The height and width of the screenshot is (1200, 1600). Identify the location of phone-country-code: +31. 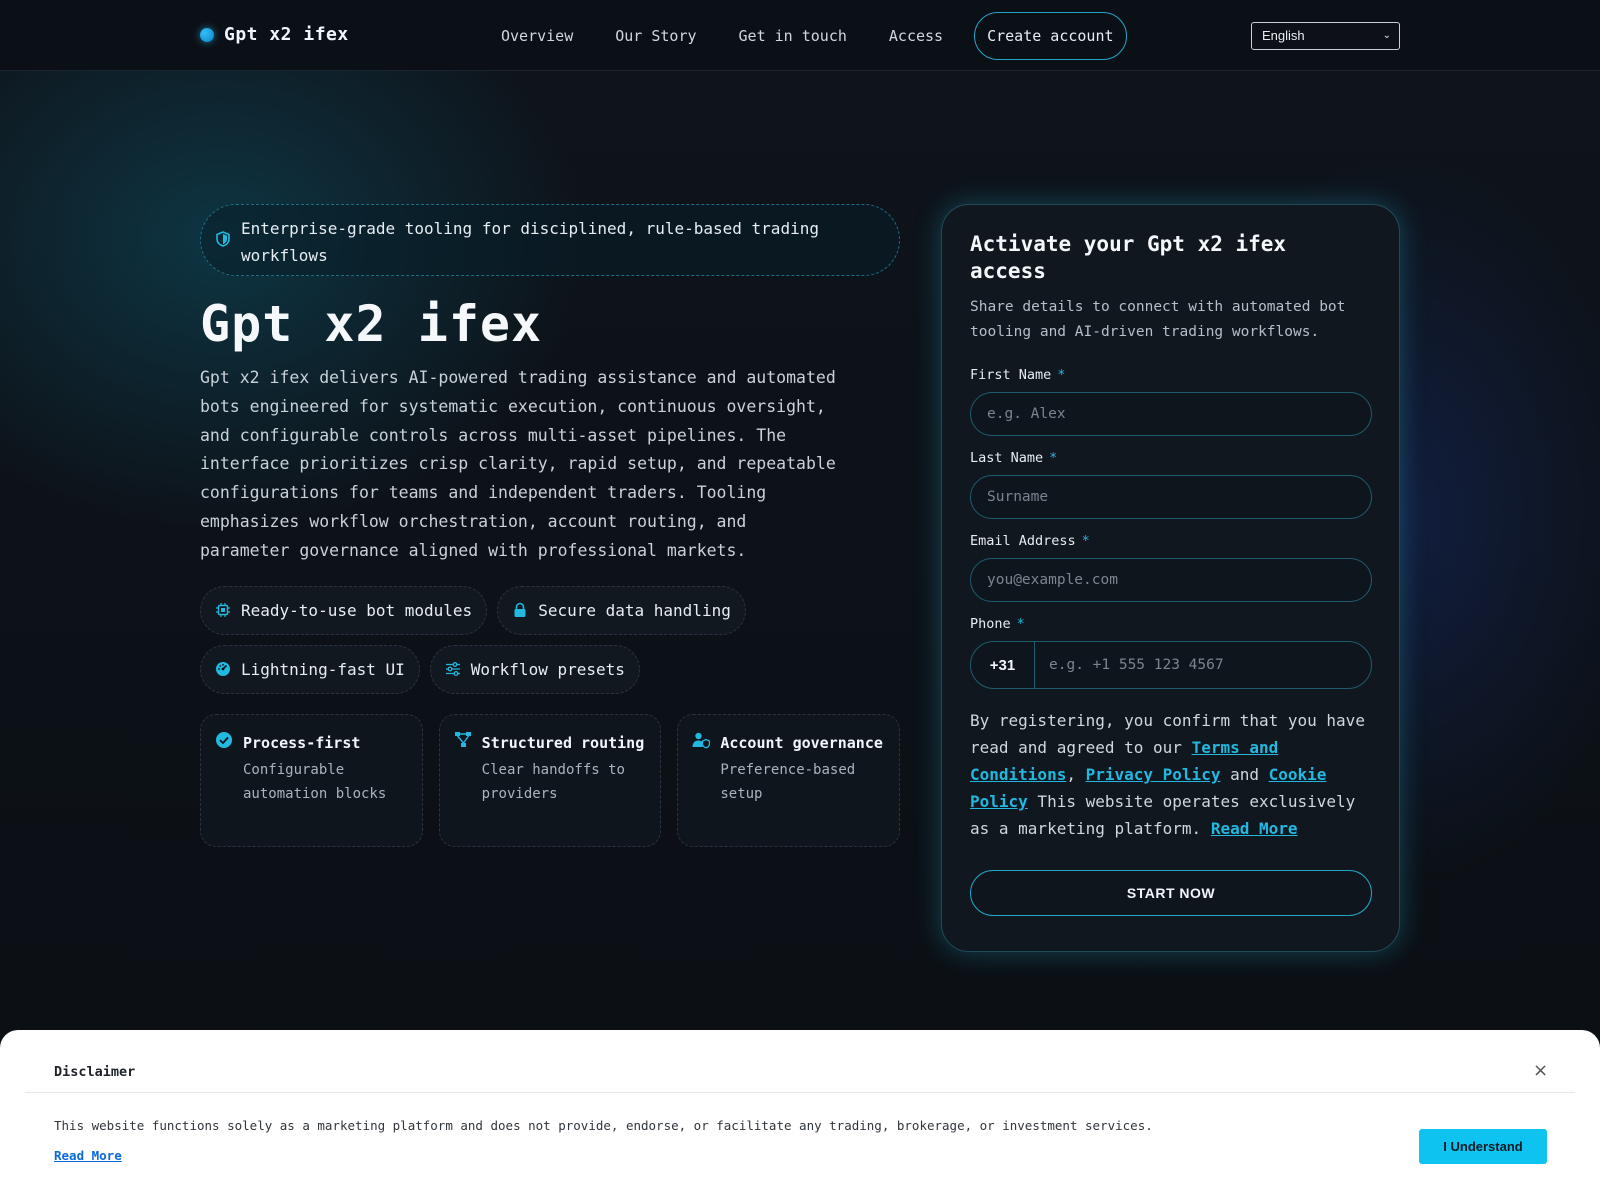
(1003, 665).